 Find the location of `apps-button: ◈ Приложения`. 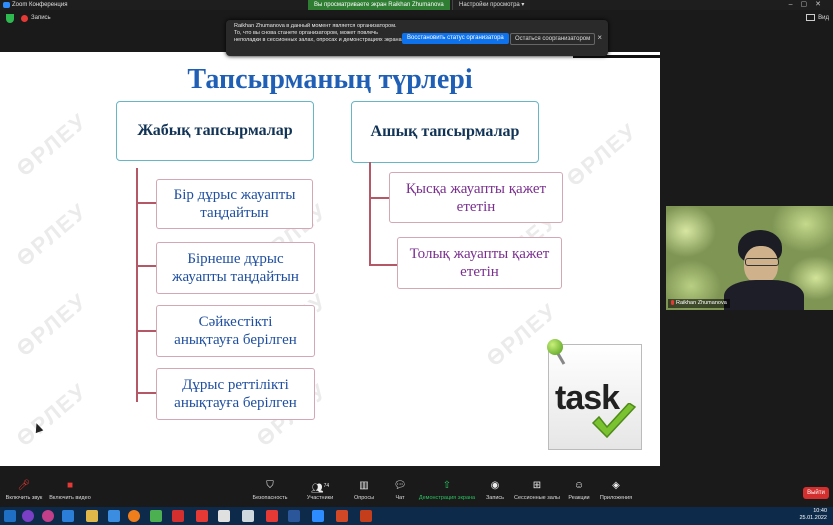

apps-button: ◈ Приложения is located at coordinates (616, 490).